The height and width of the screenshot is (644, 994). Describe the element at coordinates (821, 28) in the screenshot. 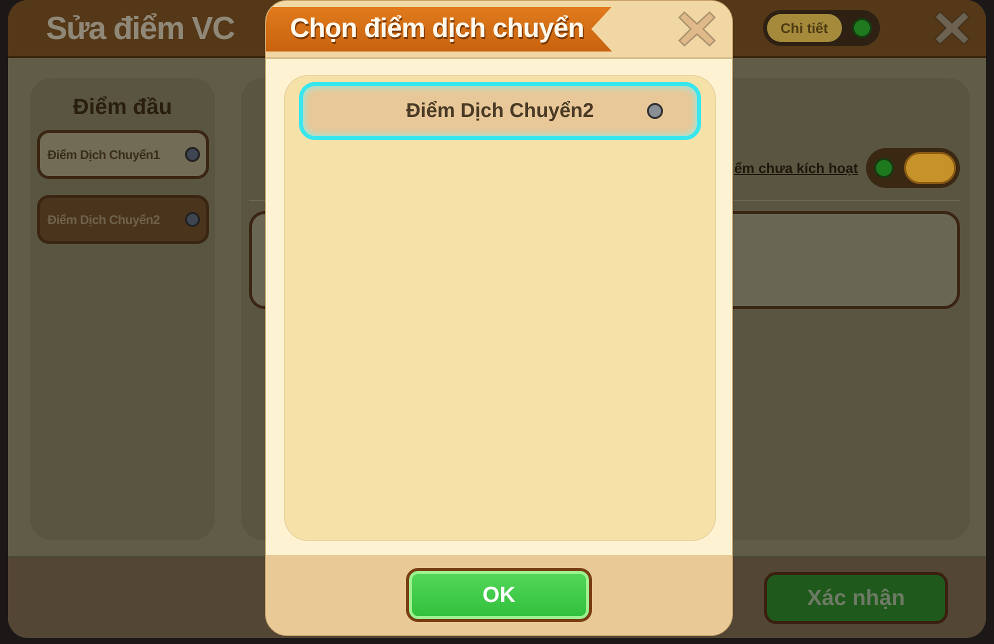

I see `toggle-switch: Chi tiết` at that location.